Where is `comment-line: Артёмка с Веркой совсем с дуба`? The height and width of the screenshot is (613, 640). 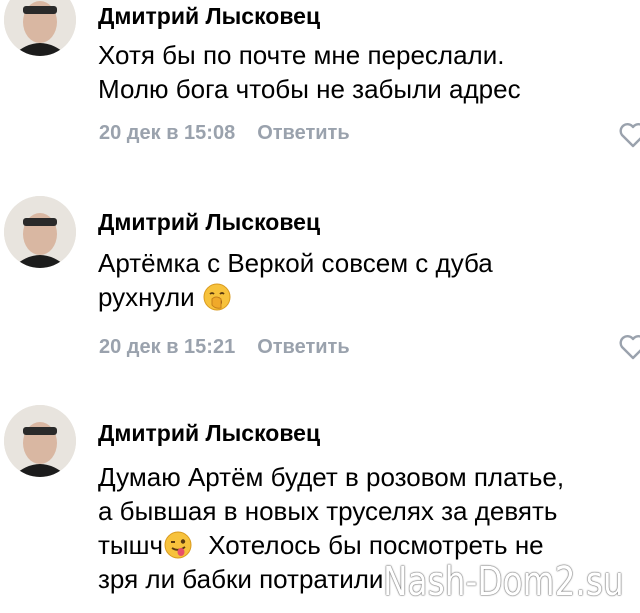
comment-line: Артёмка с Веркой совсем с дуба is located at coordinates (295, 263).